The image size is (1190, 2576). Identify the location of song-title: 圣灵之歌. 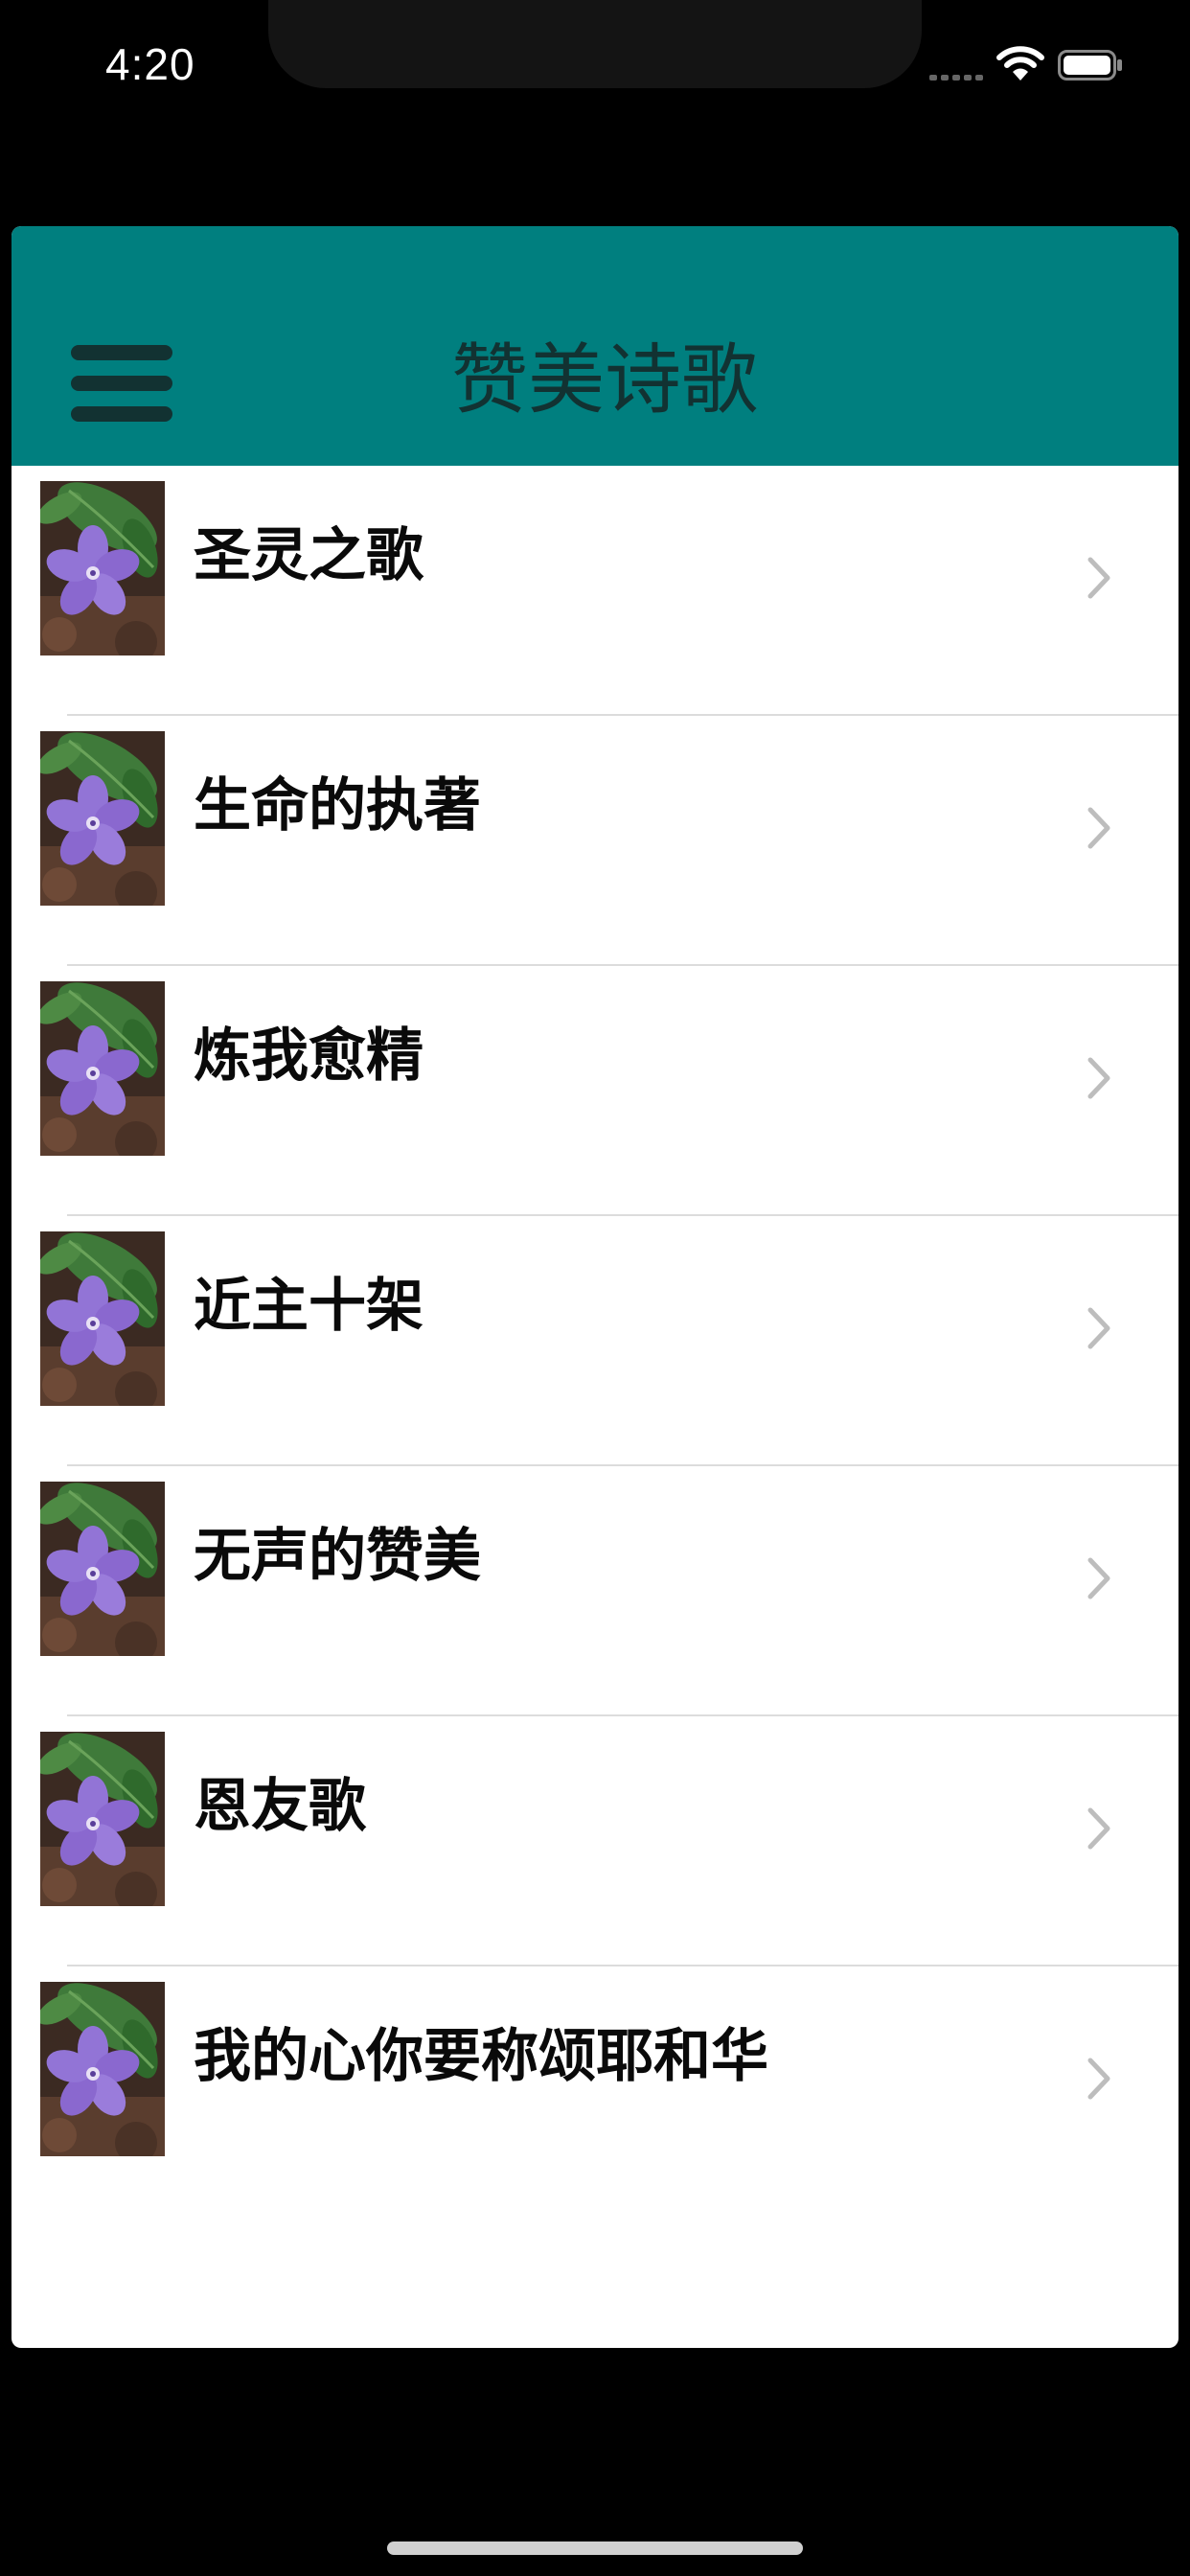
(309, 555).